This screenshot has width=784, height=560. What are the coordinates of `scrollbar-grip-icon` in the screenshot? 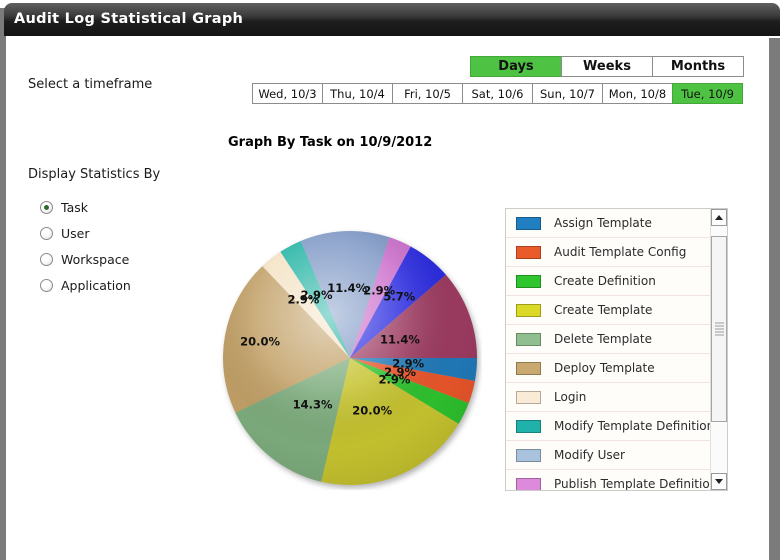 It's located at (719, 329).